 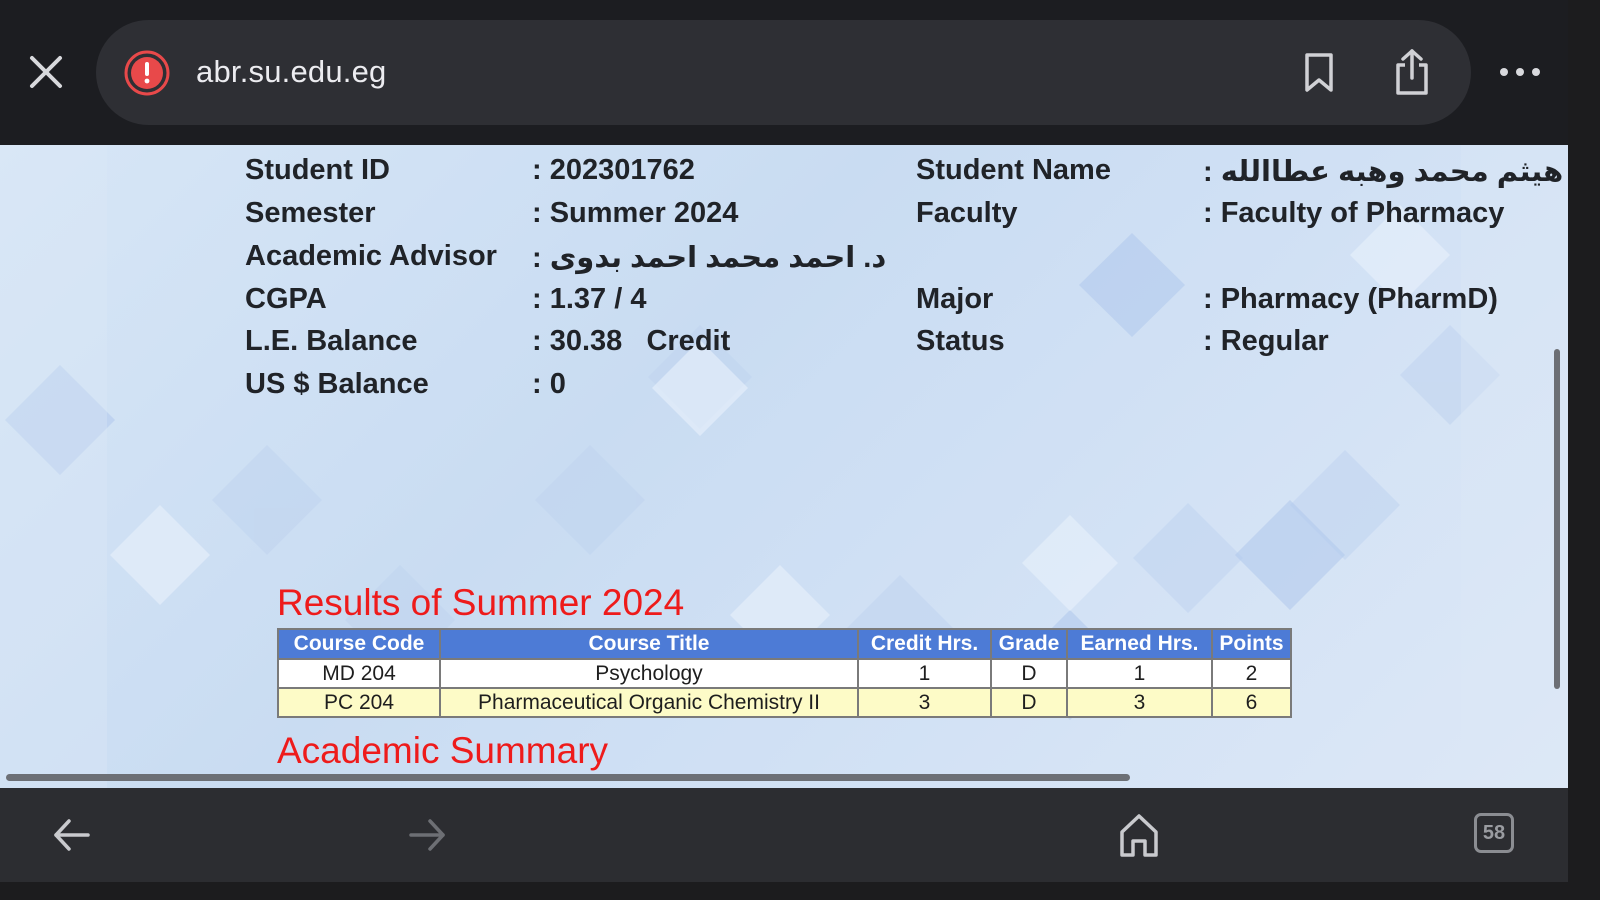 I want to click on cell-credit-hrs: 3, so click(x=924, y=702).